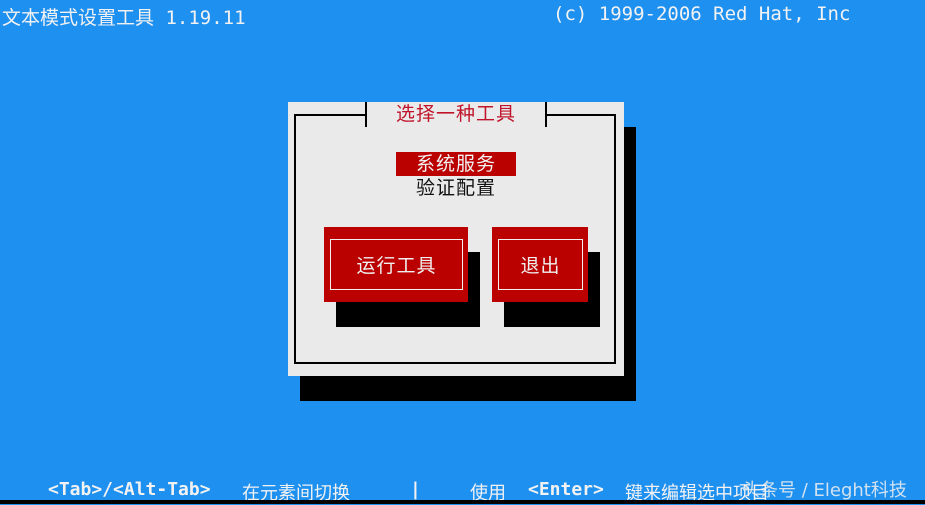  Describe the element at coordinates (566, 489) in the screenshot. I see `hint-enter-key: <Enter>` at that location.